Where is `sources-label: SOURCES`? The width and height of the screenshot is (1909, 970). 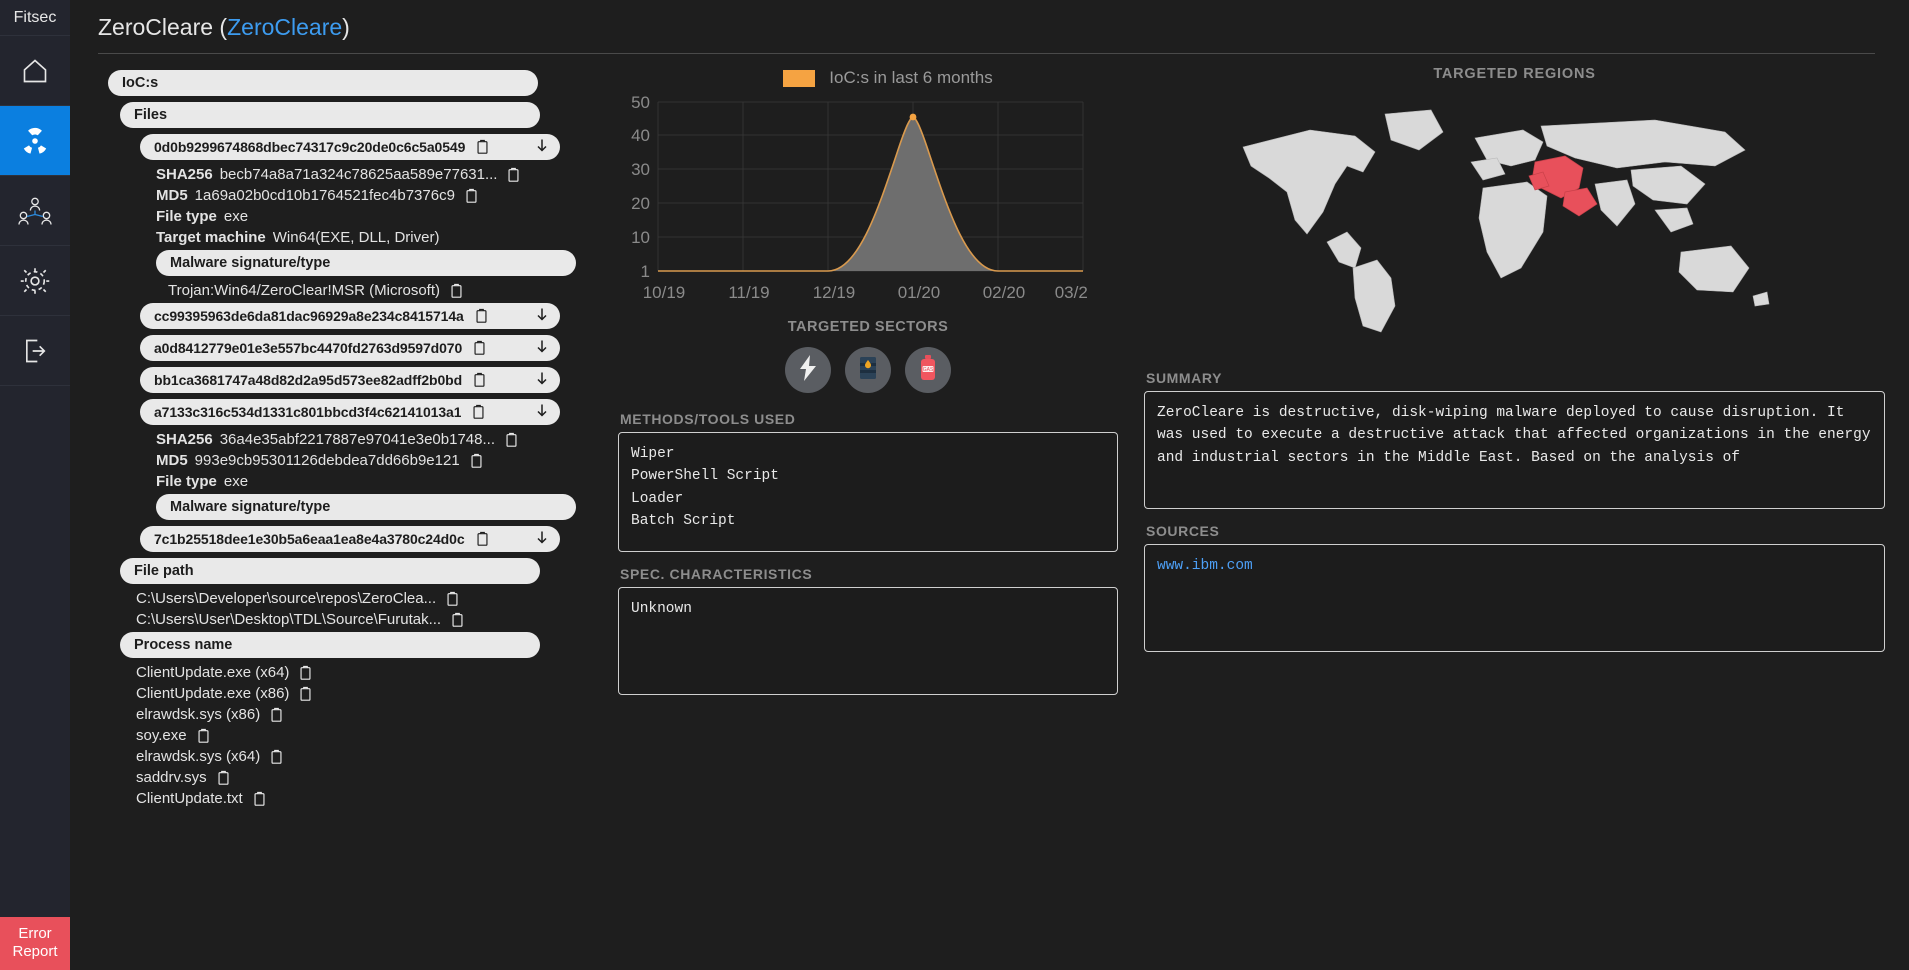
sources-label: SOURCES is located at coordinates (1183, 531).